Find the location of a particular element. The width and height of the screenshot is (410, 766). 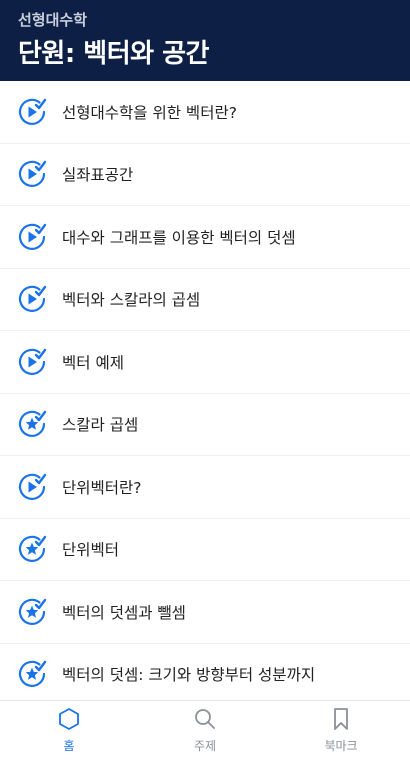

lesson-title: 단위벡터 is located at coordinates (91, 550).